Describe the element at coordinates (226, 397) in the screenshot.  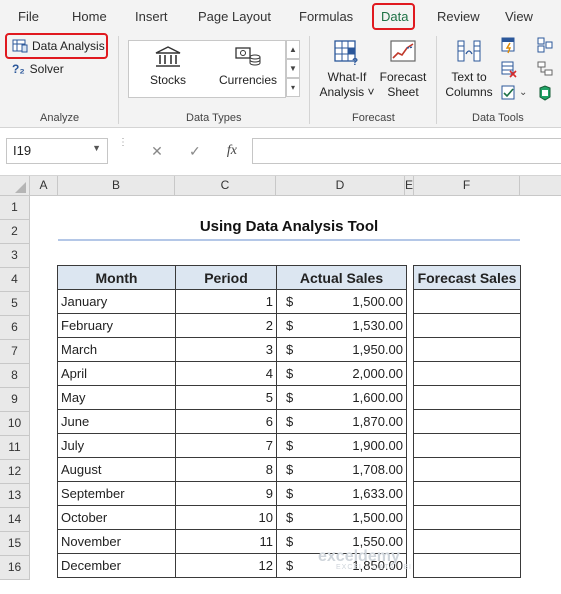
I see `cell-period: 5` at that location.